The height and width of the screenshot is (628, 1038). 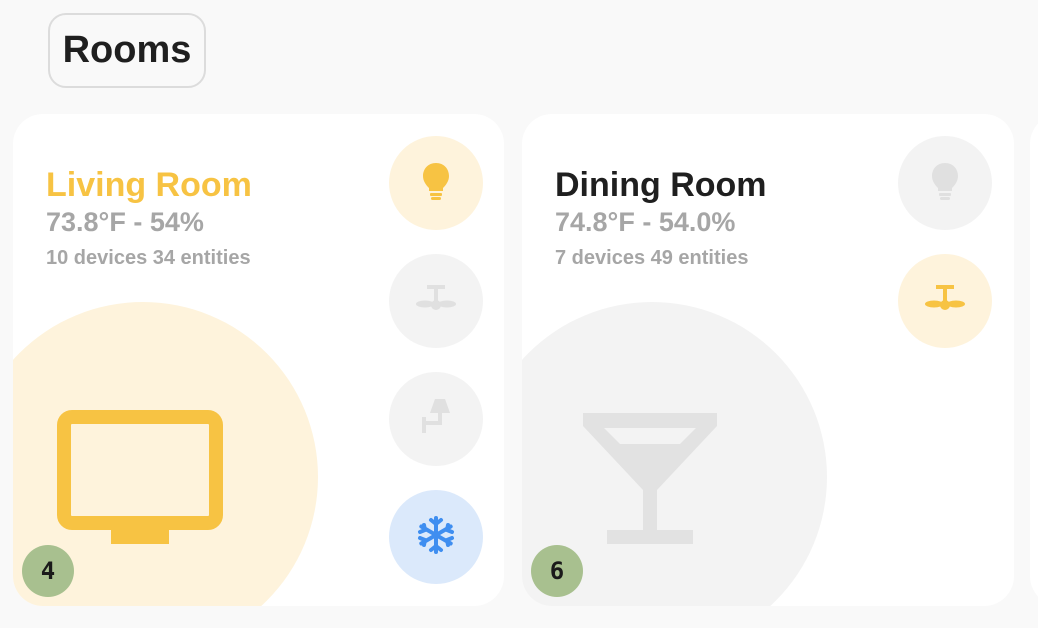 What do you see at coordinates (127, 50) in the screenshot?
I see `section-title-rooms: Rooms` at bounding box center [127, 50].